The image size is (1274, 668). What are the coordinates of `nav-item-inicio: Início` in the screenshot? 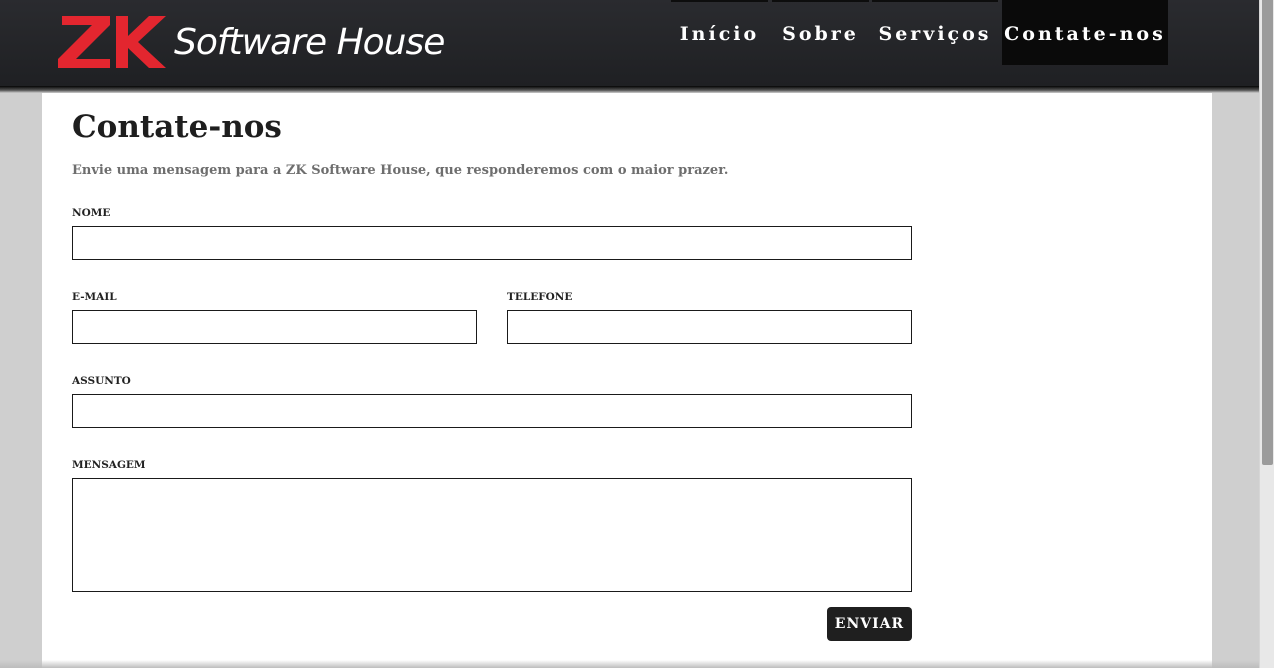 It's located at (719, 32).